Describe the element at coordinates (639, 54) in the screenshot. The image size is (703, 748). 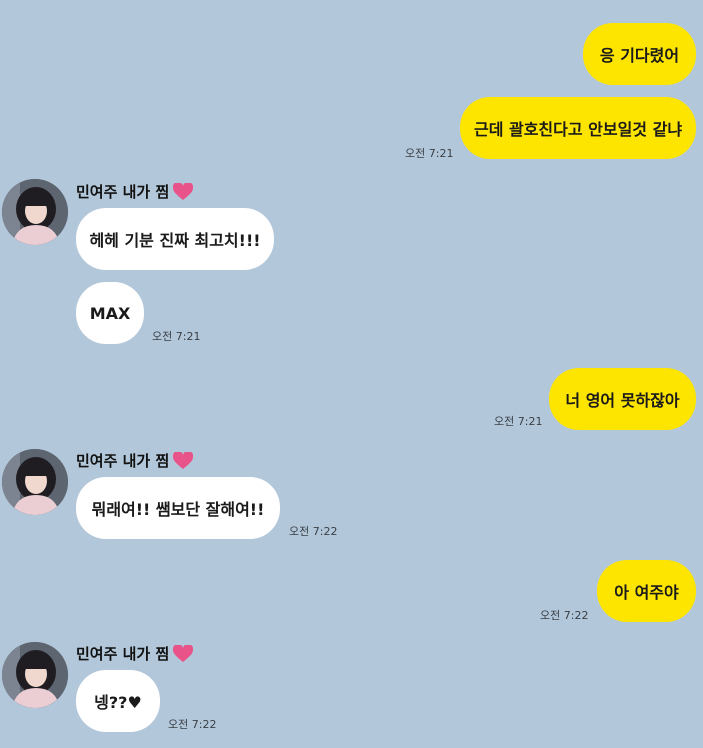
I see `my-message-bubble: 응 기다렸어` at that location.